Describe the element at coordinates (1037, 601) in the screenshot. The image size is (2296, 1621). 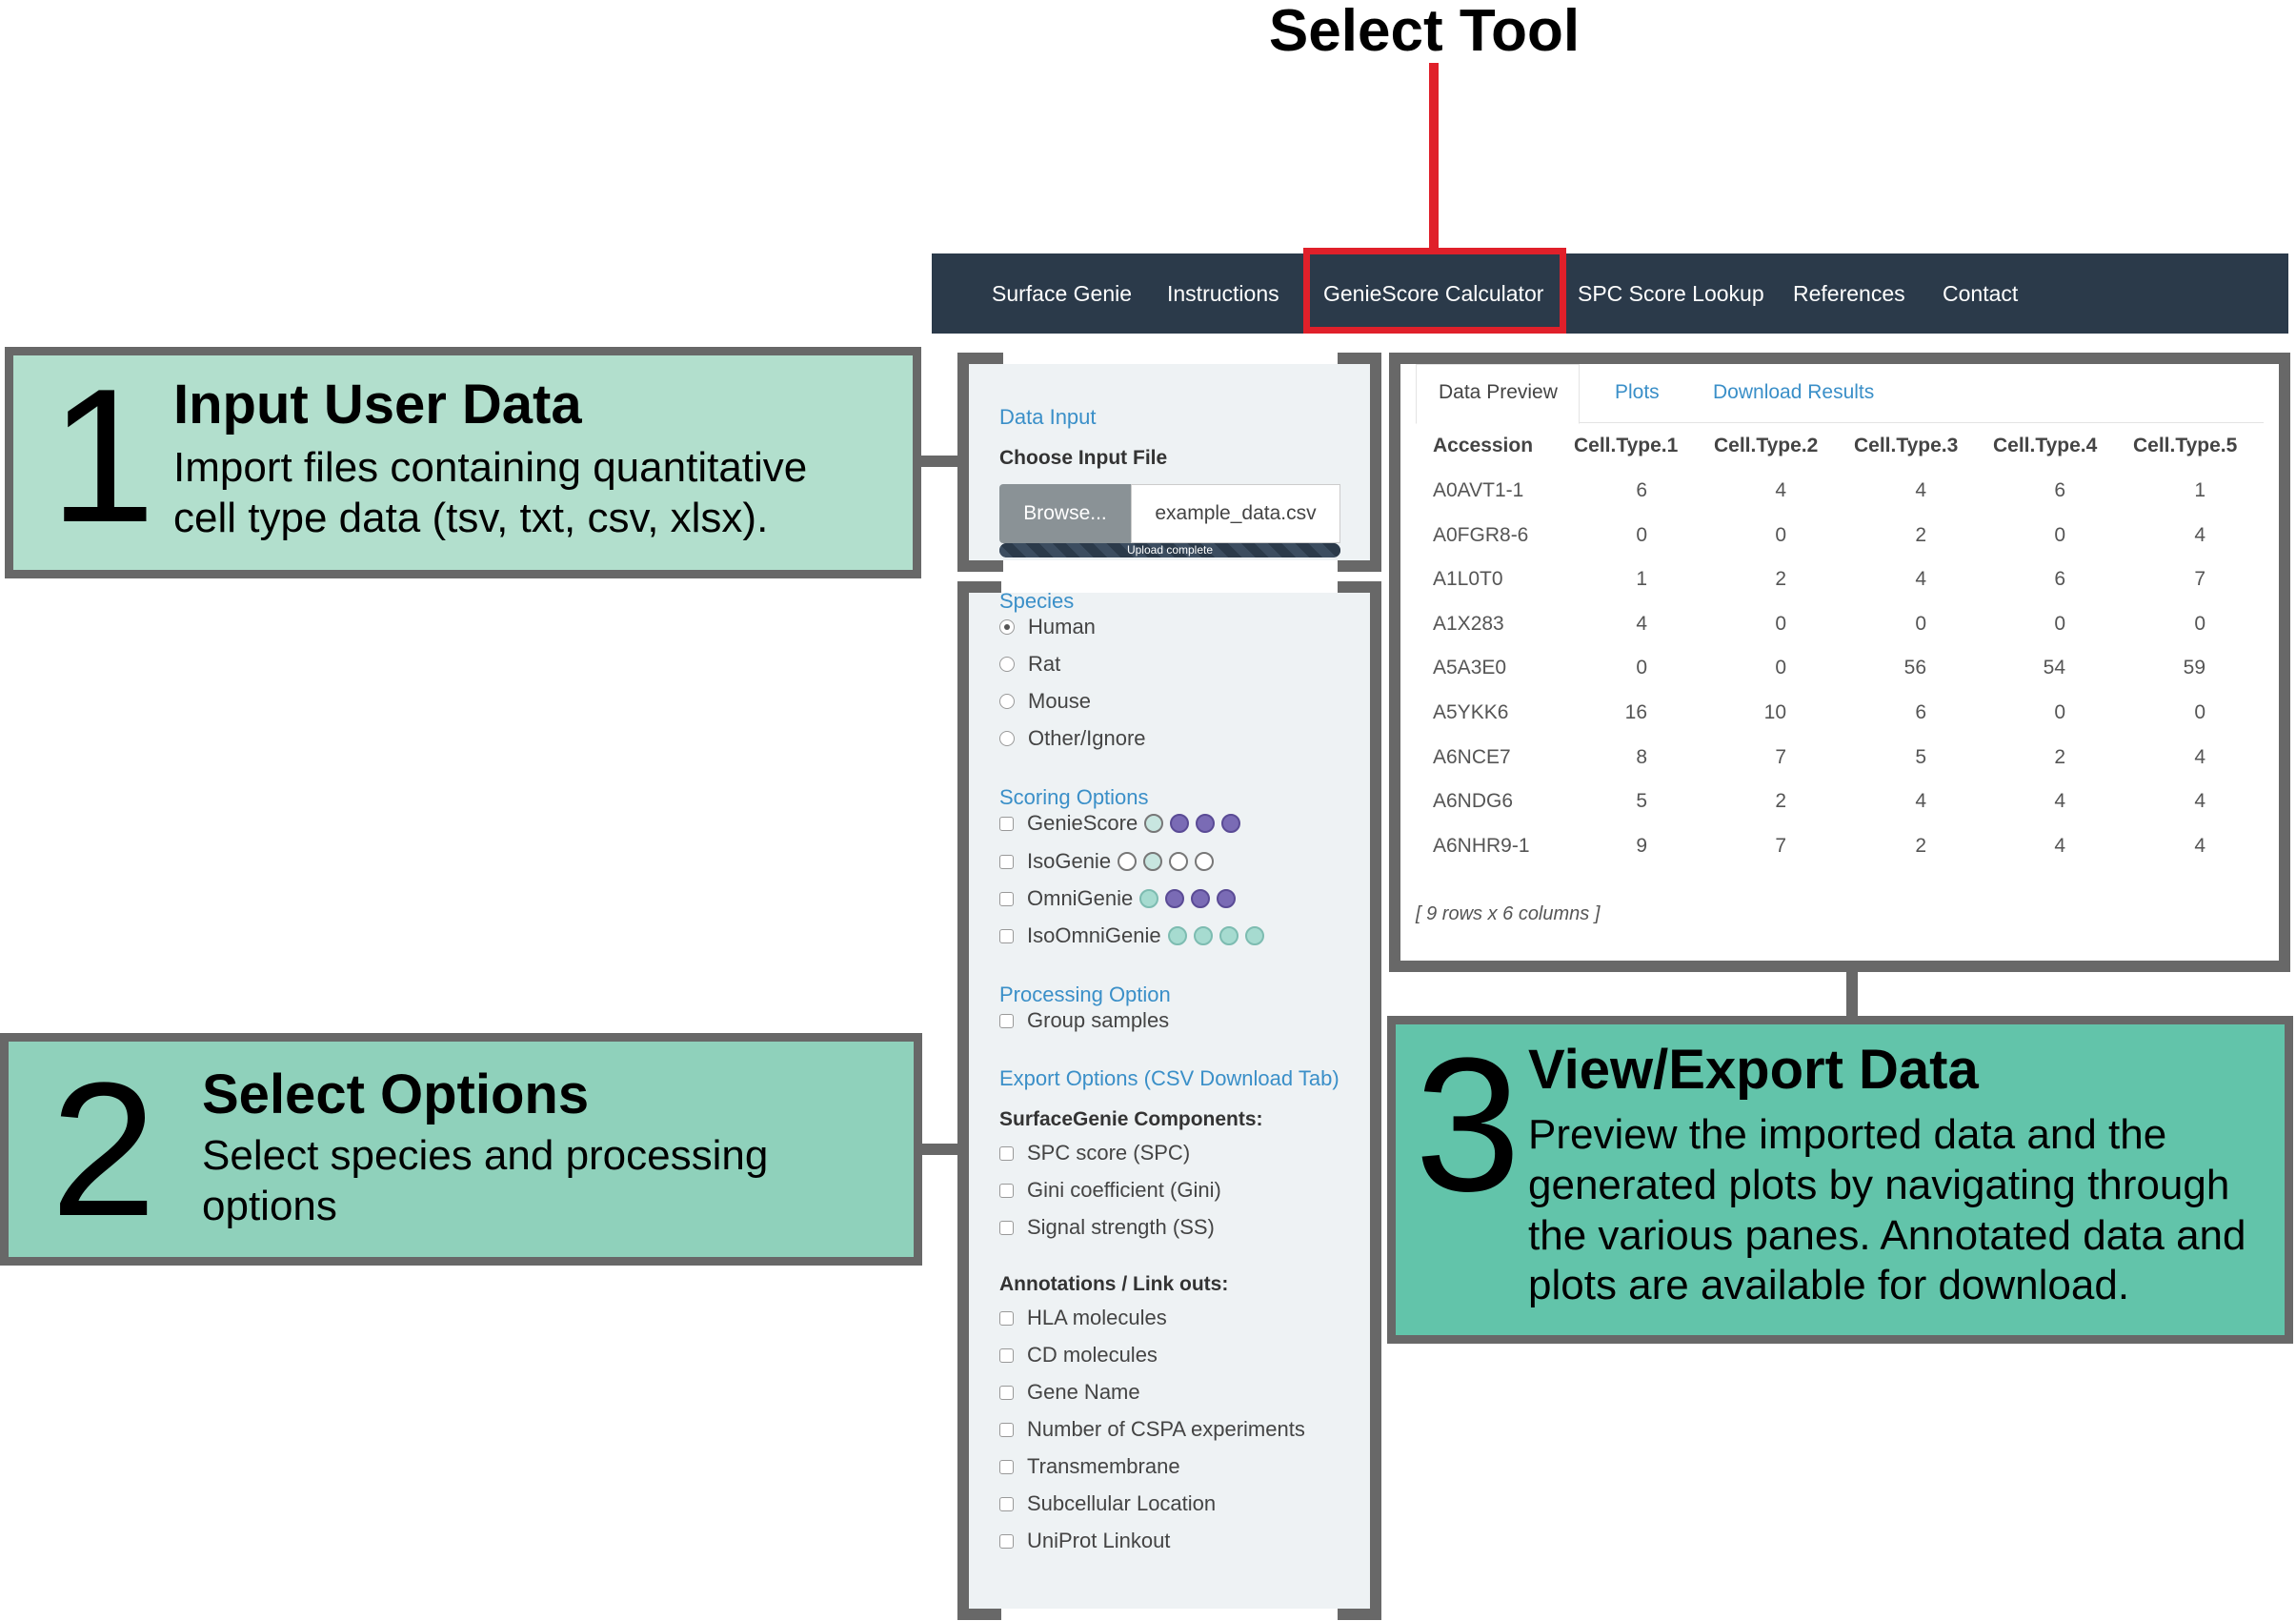
I see `species-heading: Species` at that location.